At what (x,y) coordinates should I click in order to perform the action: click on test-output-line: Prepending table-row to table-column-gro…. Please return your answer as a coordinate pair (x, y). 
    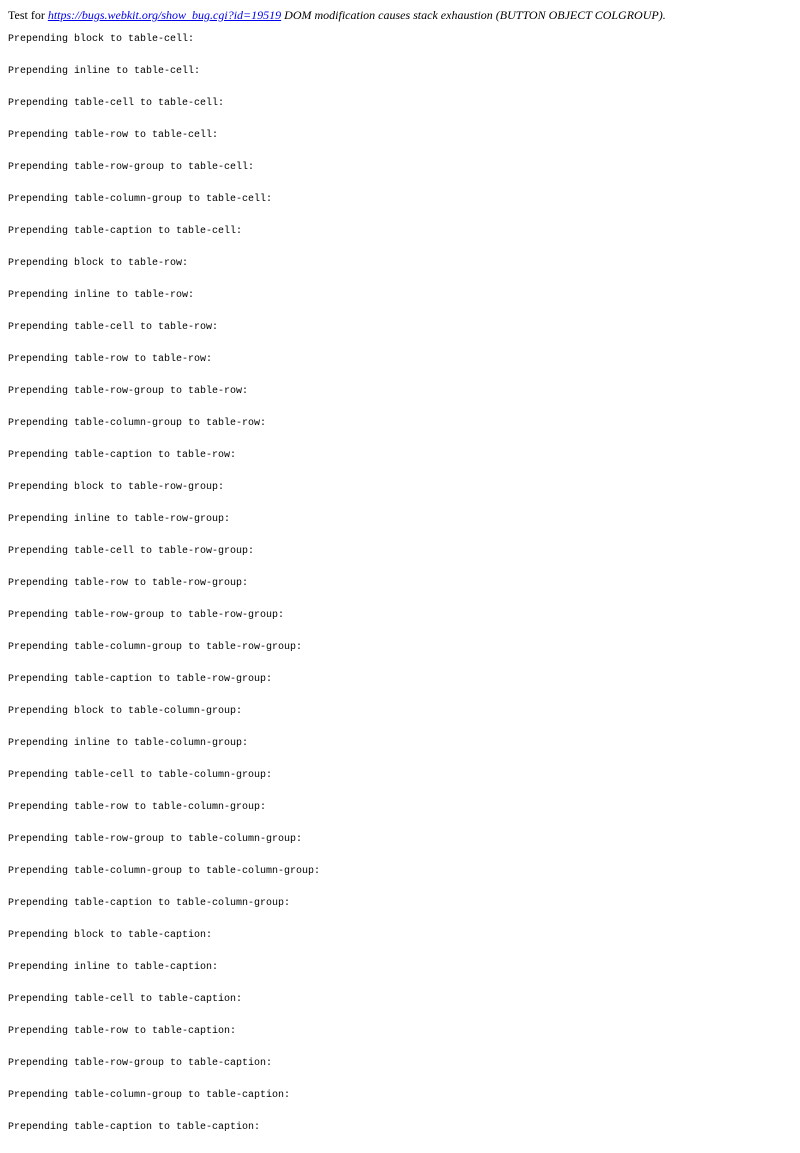
    Looking at the image, I should click on (137, 807).